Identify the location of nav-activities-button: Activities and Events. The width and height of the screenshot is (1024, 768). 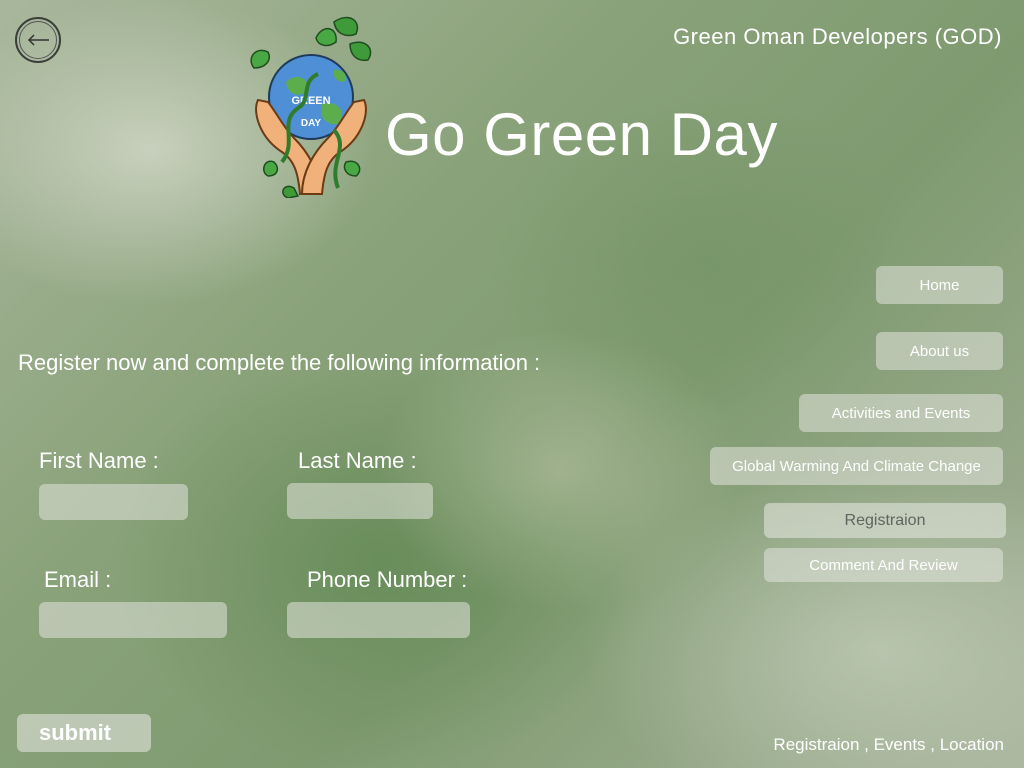
(901, 413).